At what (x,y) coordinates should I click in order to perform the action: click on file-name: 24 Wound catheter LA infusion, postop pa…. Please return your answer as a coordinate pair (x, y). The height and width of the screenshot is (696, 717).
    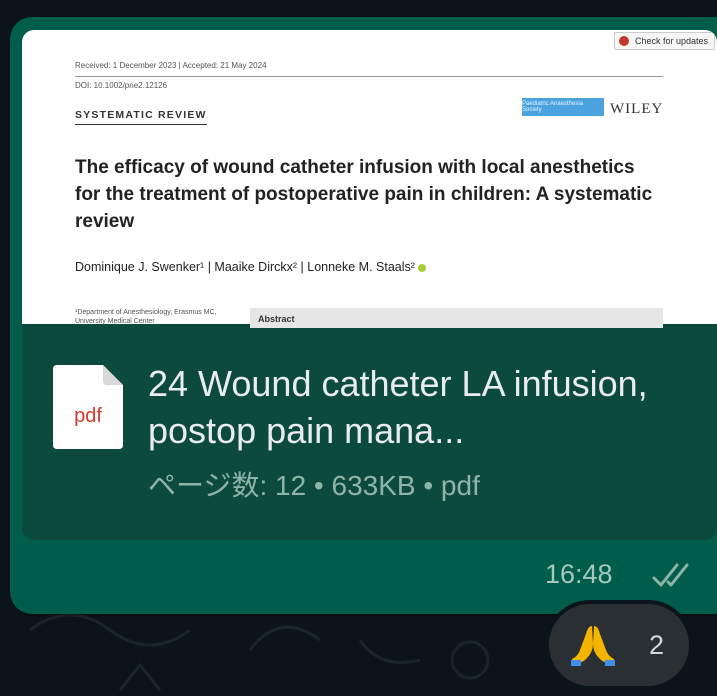
    Looking at the image, I should click on (398, 407).